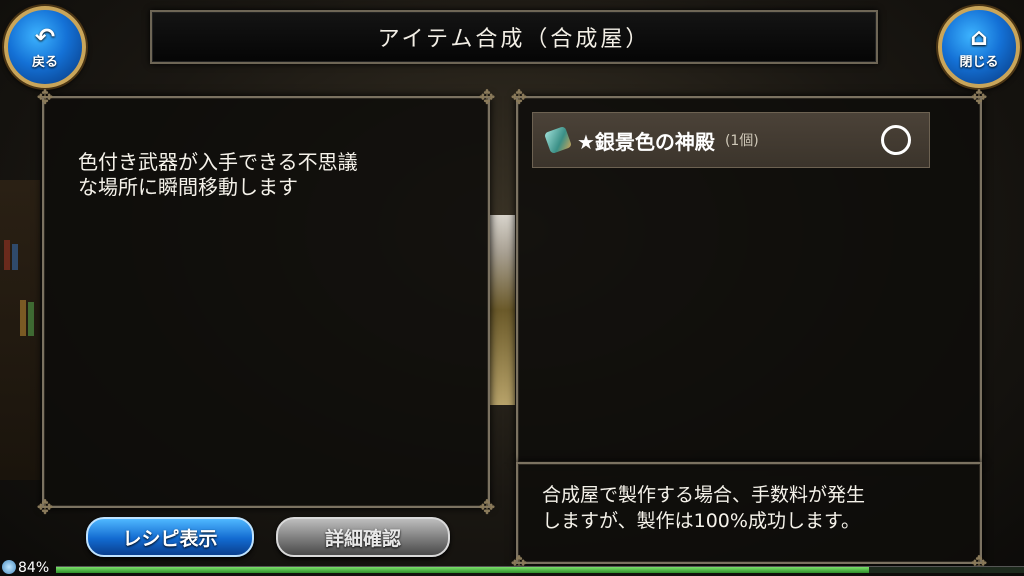  I want to click on status-bar: 84%, so click(512, 566).